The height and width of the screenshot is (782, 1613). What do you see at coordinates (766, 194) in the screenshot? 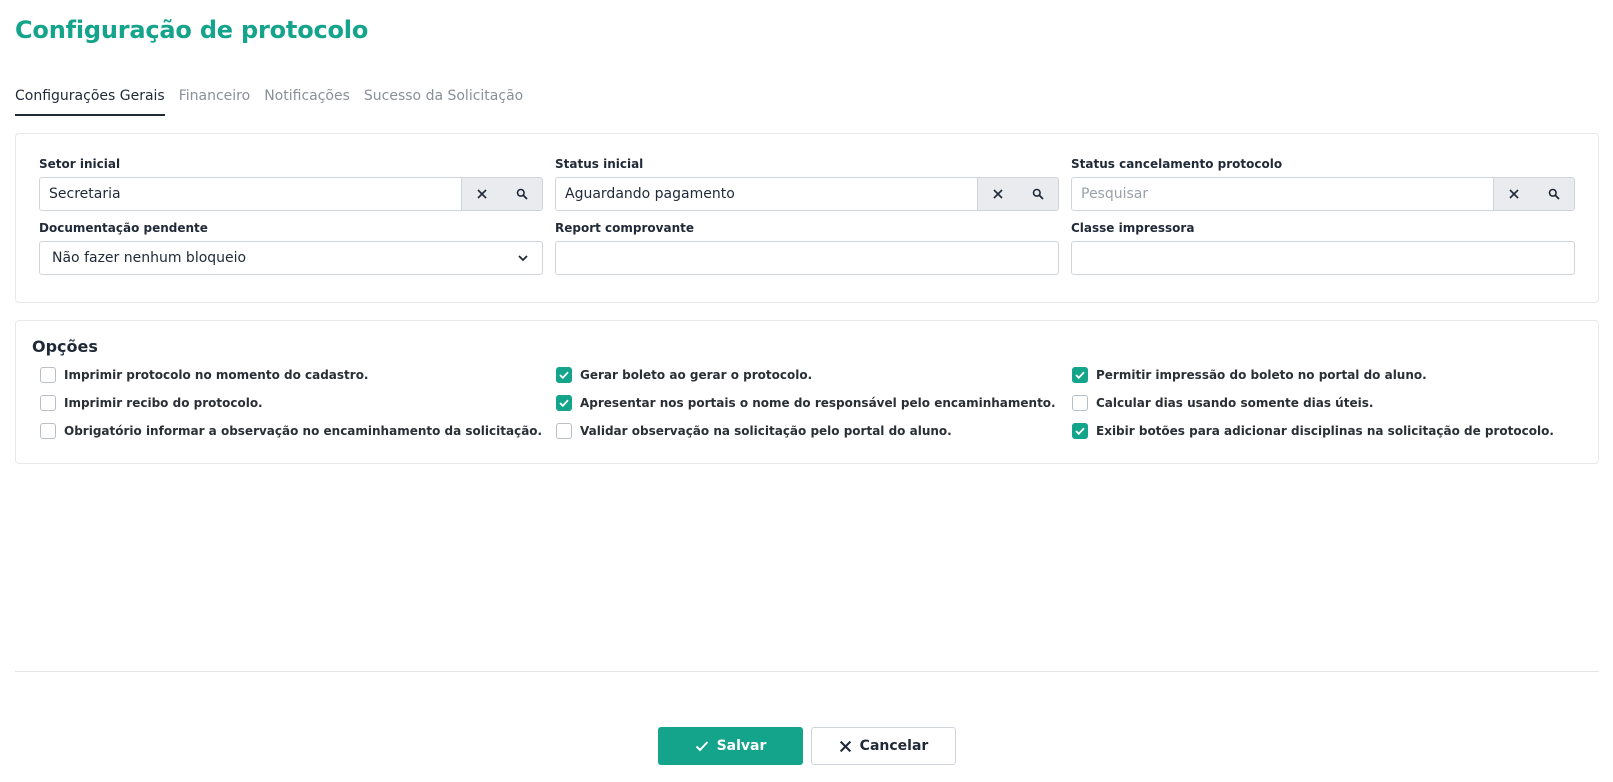
I see `status-inicial-input` at bounding box center [766, 194].